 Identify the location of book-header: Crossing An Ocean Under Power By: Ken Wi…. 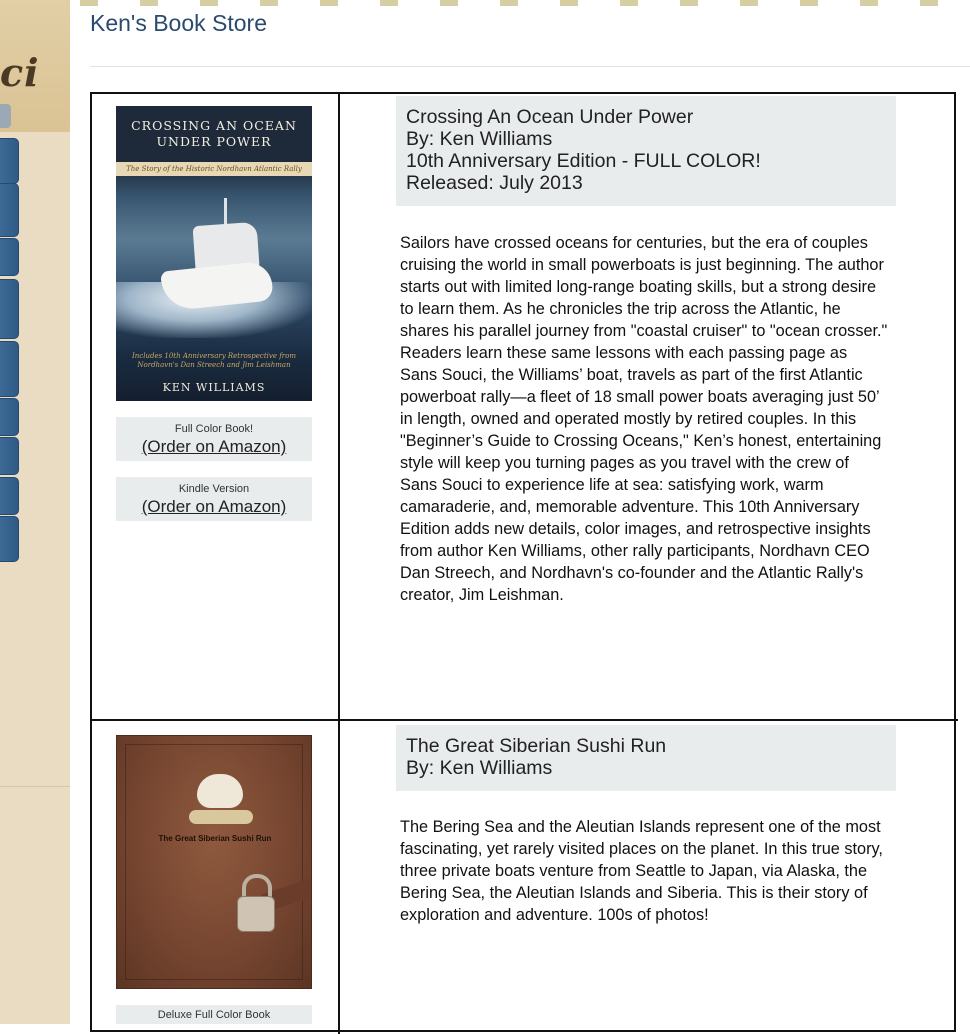
(646, 151).